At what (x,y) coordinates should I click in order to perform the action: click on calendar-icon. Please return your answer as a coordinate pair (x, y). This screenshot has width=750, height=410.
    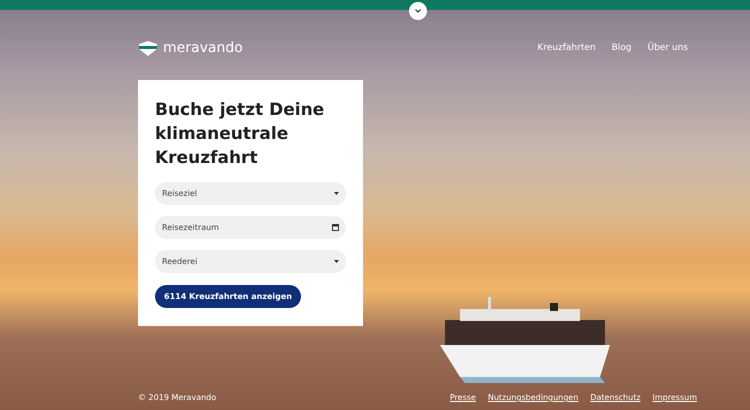
    Looking at the image, I should click on (335, 227).